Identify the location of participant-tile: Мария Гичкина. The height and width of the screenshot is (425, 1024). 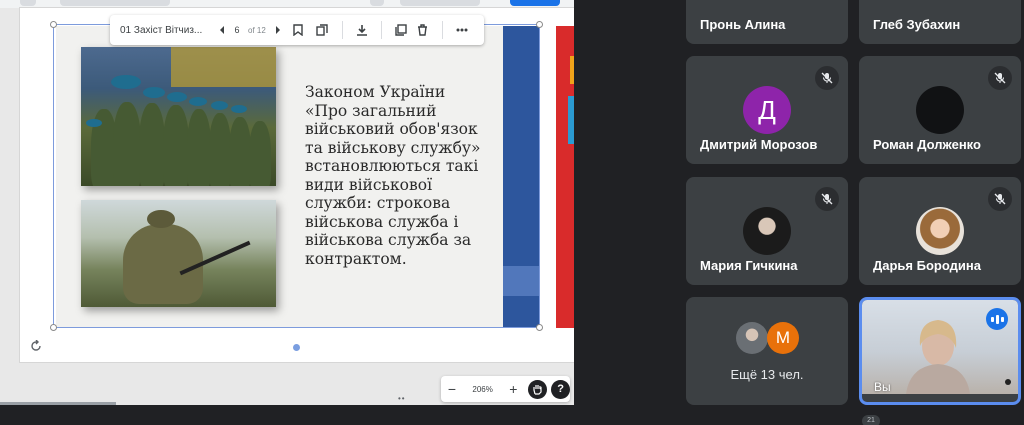
(767, 231).